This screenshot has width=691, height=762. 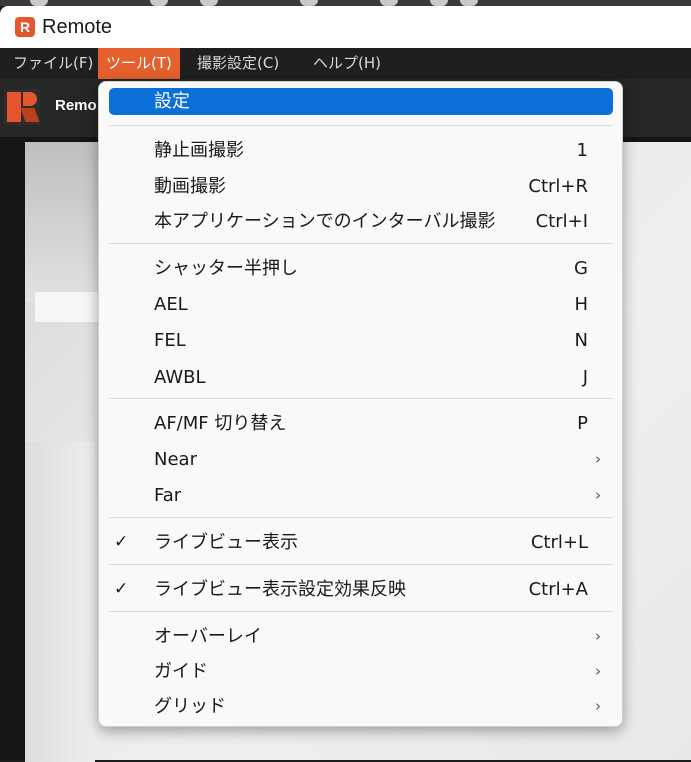 I want to click on menu-item-shortcut: G, so click(x=581, y=268).